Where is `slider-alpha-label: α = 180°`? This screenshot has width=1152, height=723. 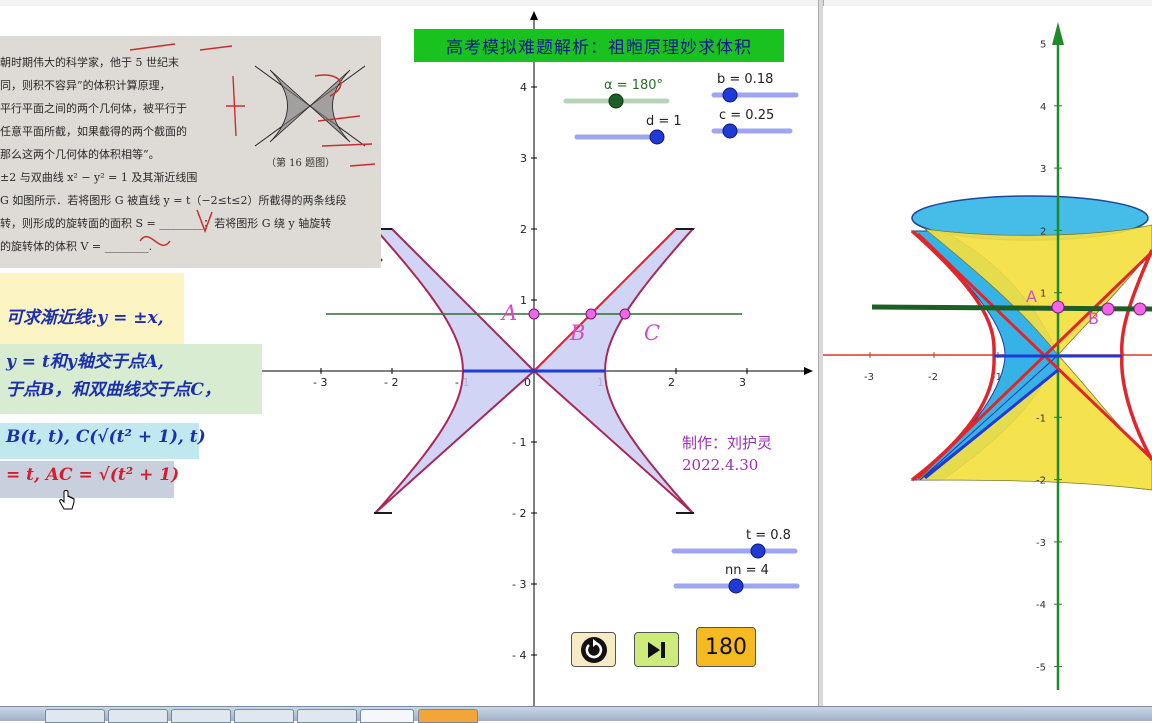 slider-alpha-label: α = 180° is located at coordinates (634, 85).